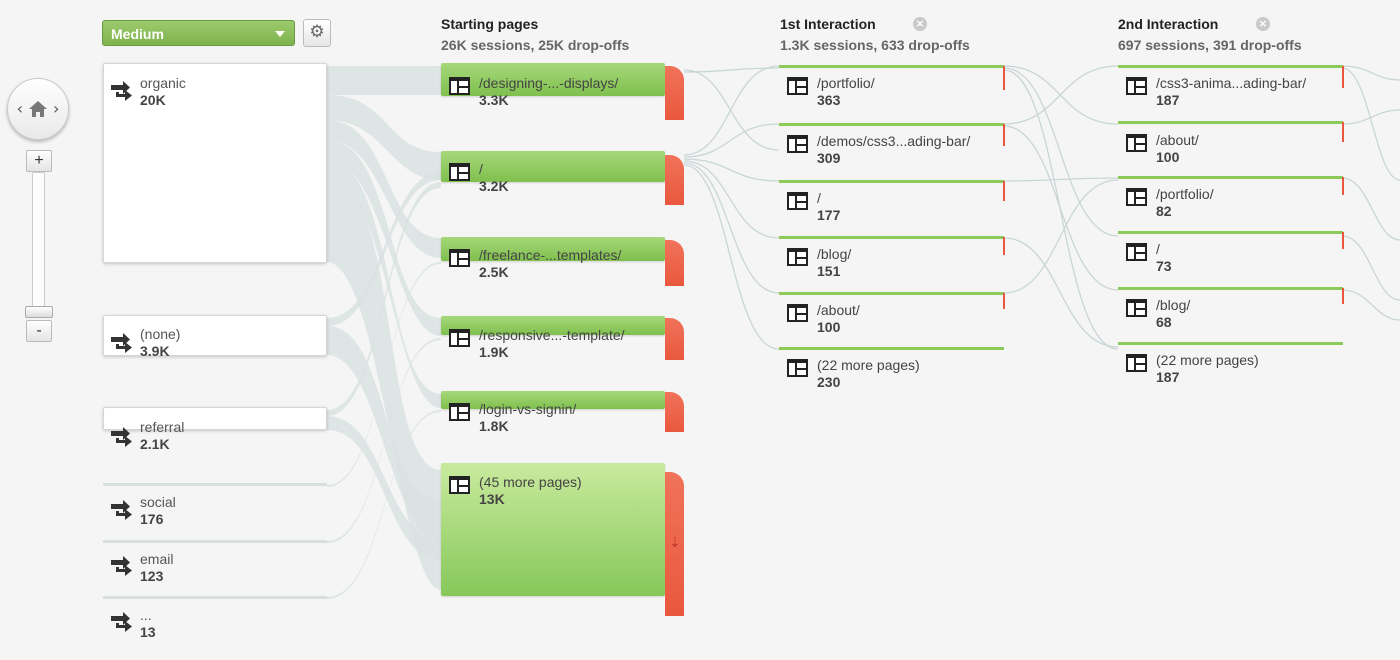 This screenshot has width=1400, height=660. Describe the element at coordinates (198, 33) in the screenshot. I see `dimension-select: Medium` at that location.